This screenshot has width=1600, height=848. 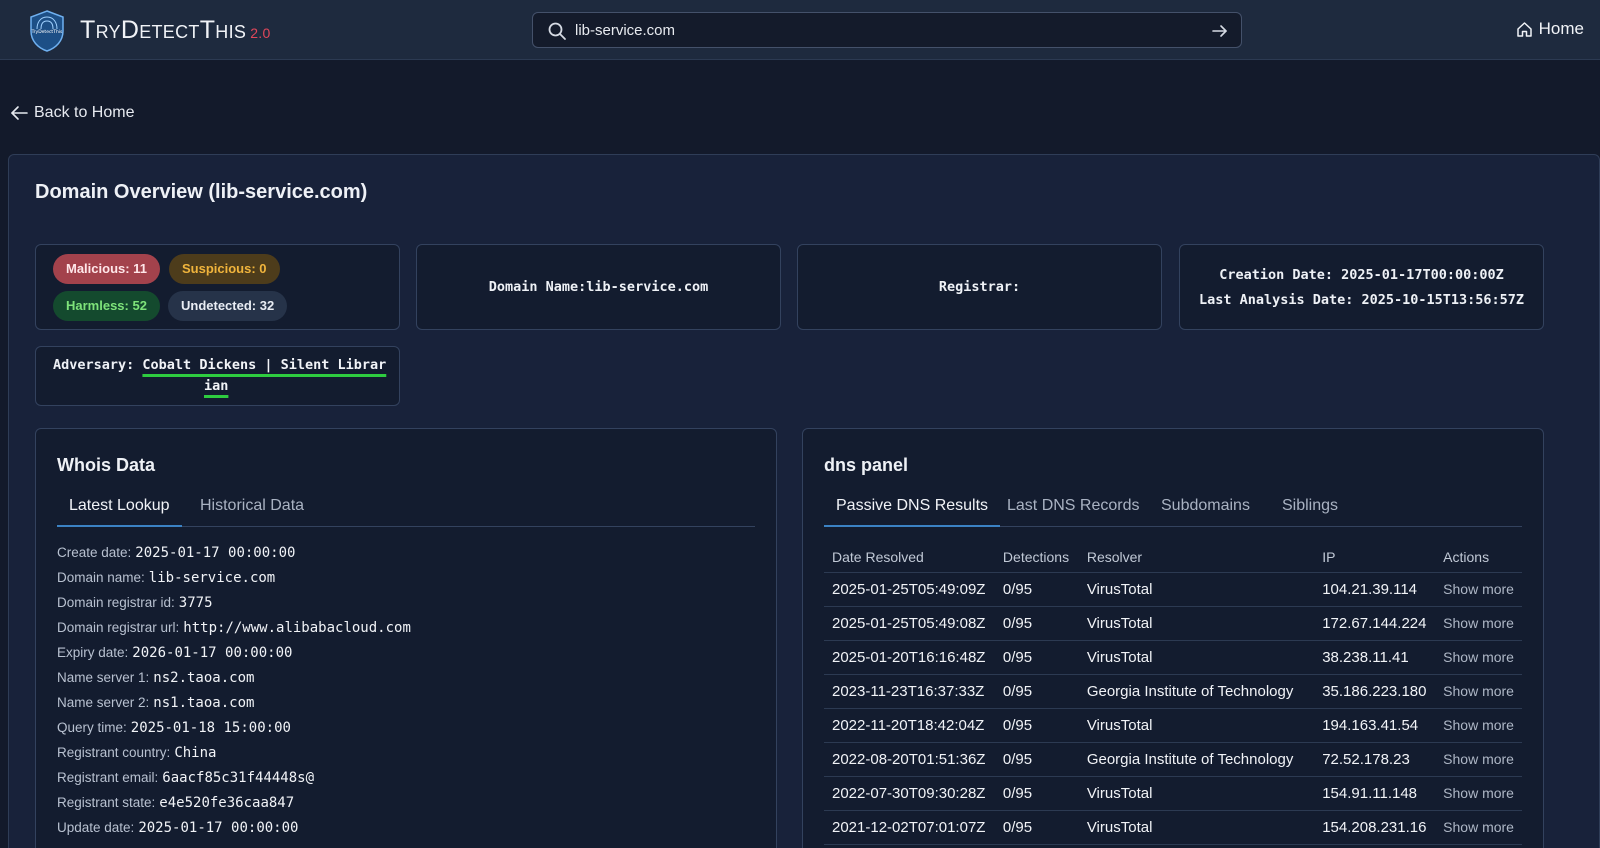 I want to click on search-input, so click(x=875, y=30).